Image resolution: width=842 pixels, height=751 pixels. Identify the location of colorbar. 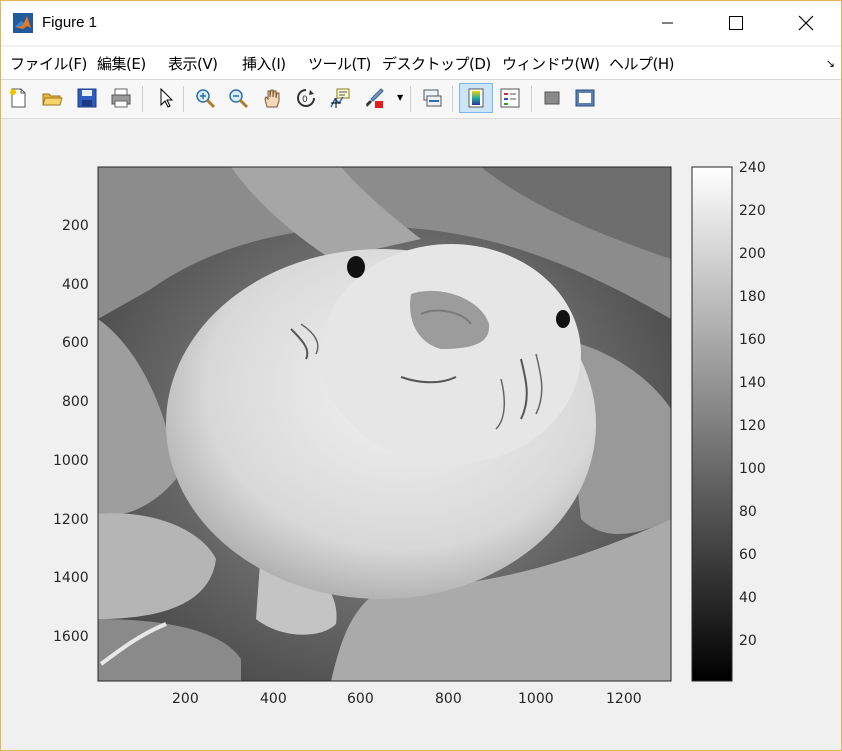
(712, 424).